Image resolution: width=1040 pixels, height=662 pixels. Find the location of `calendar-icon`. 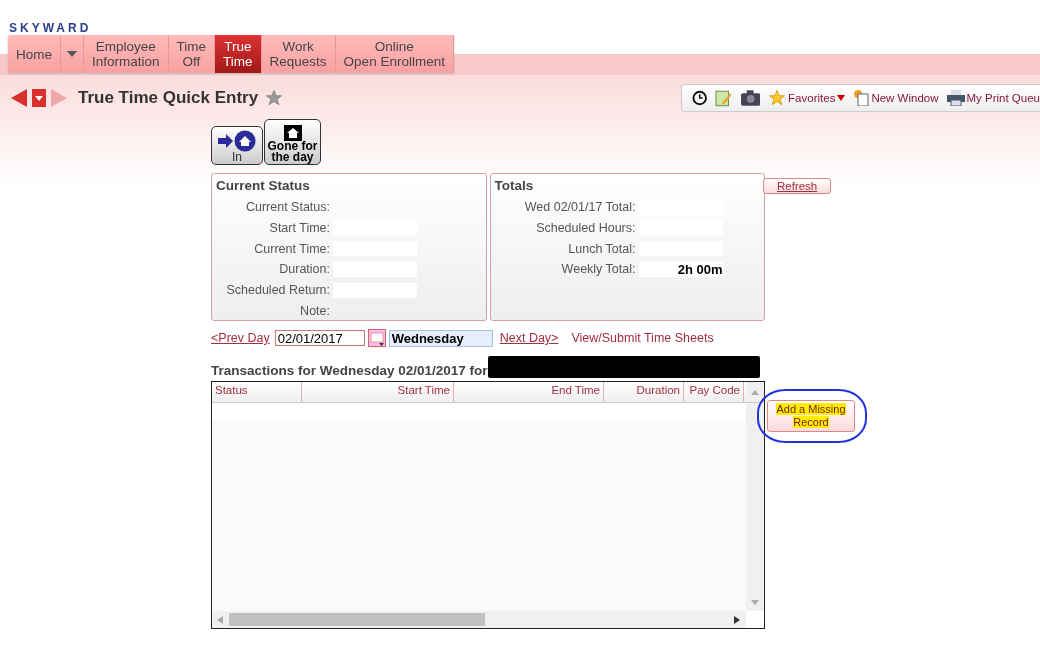

calendar-icon is located at coordinates (376, 338).